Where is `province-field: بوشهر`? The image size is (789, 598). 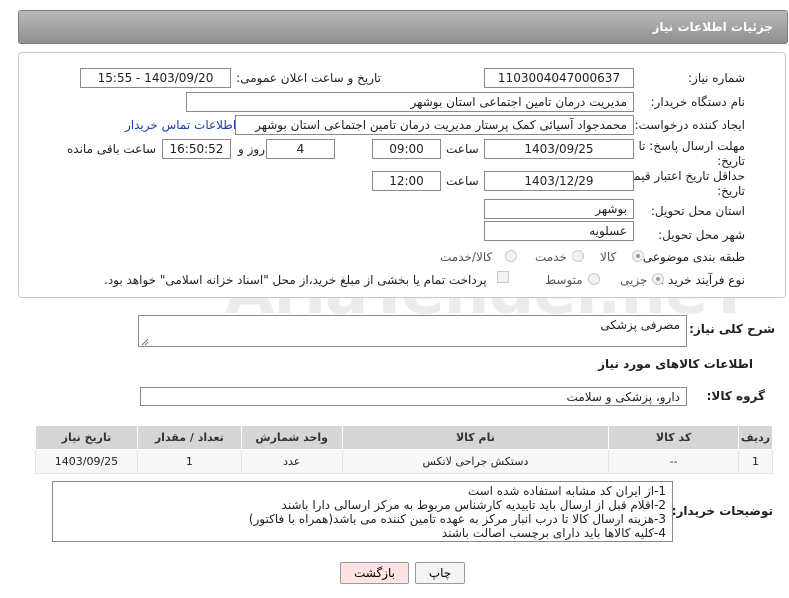 province-field: بوشهر is located at coordinates (559, 209).